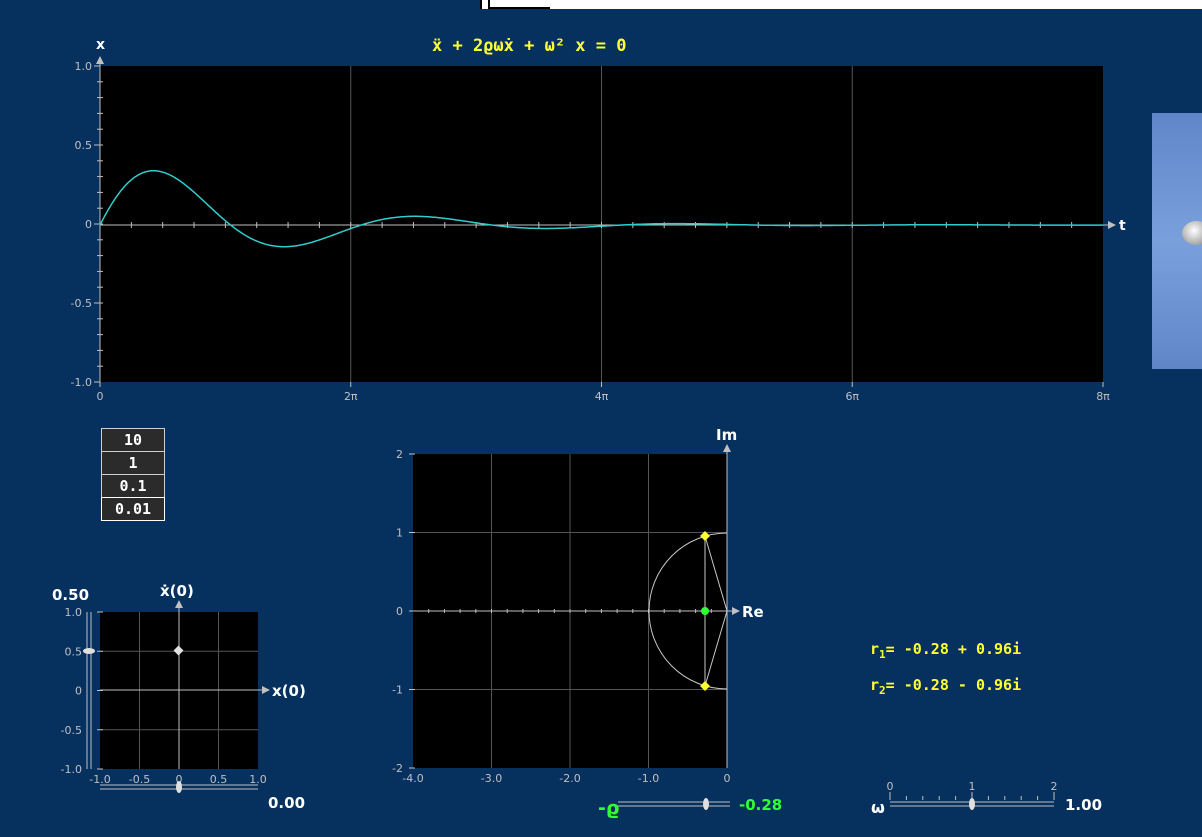 This screenshot has height=837, width=1202. I want to click on ic-y-tick-label: 0, so click(78, 691).